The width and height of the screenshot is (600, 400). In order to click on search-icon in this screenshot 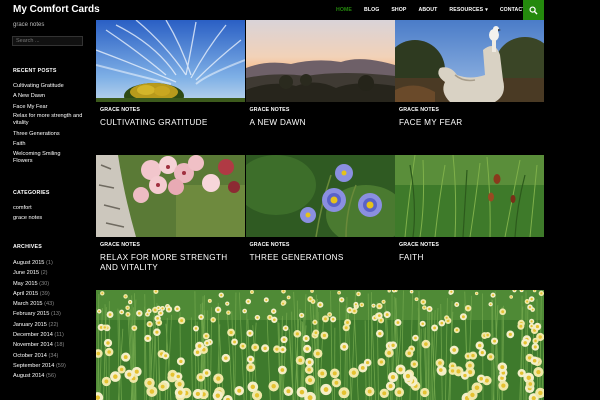, I will do `click(533, 10)`.